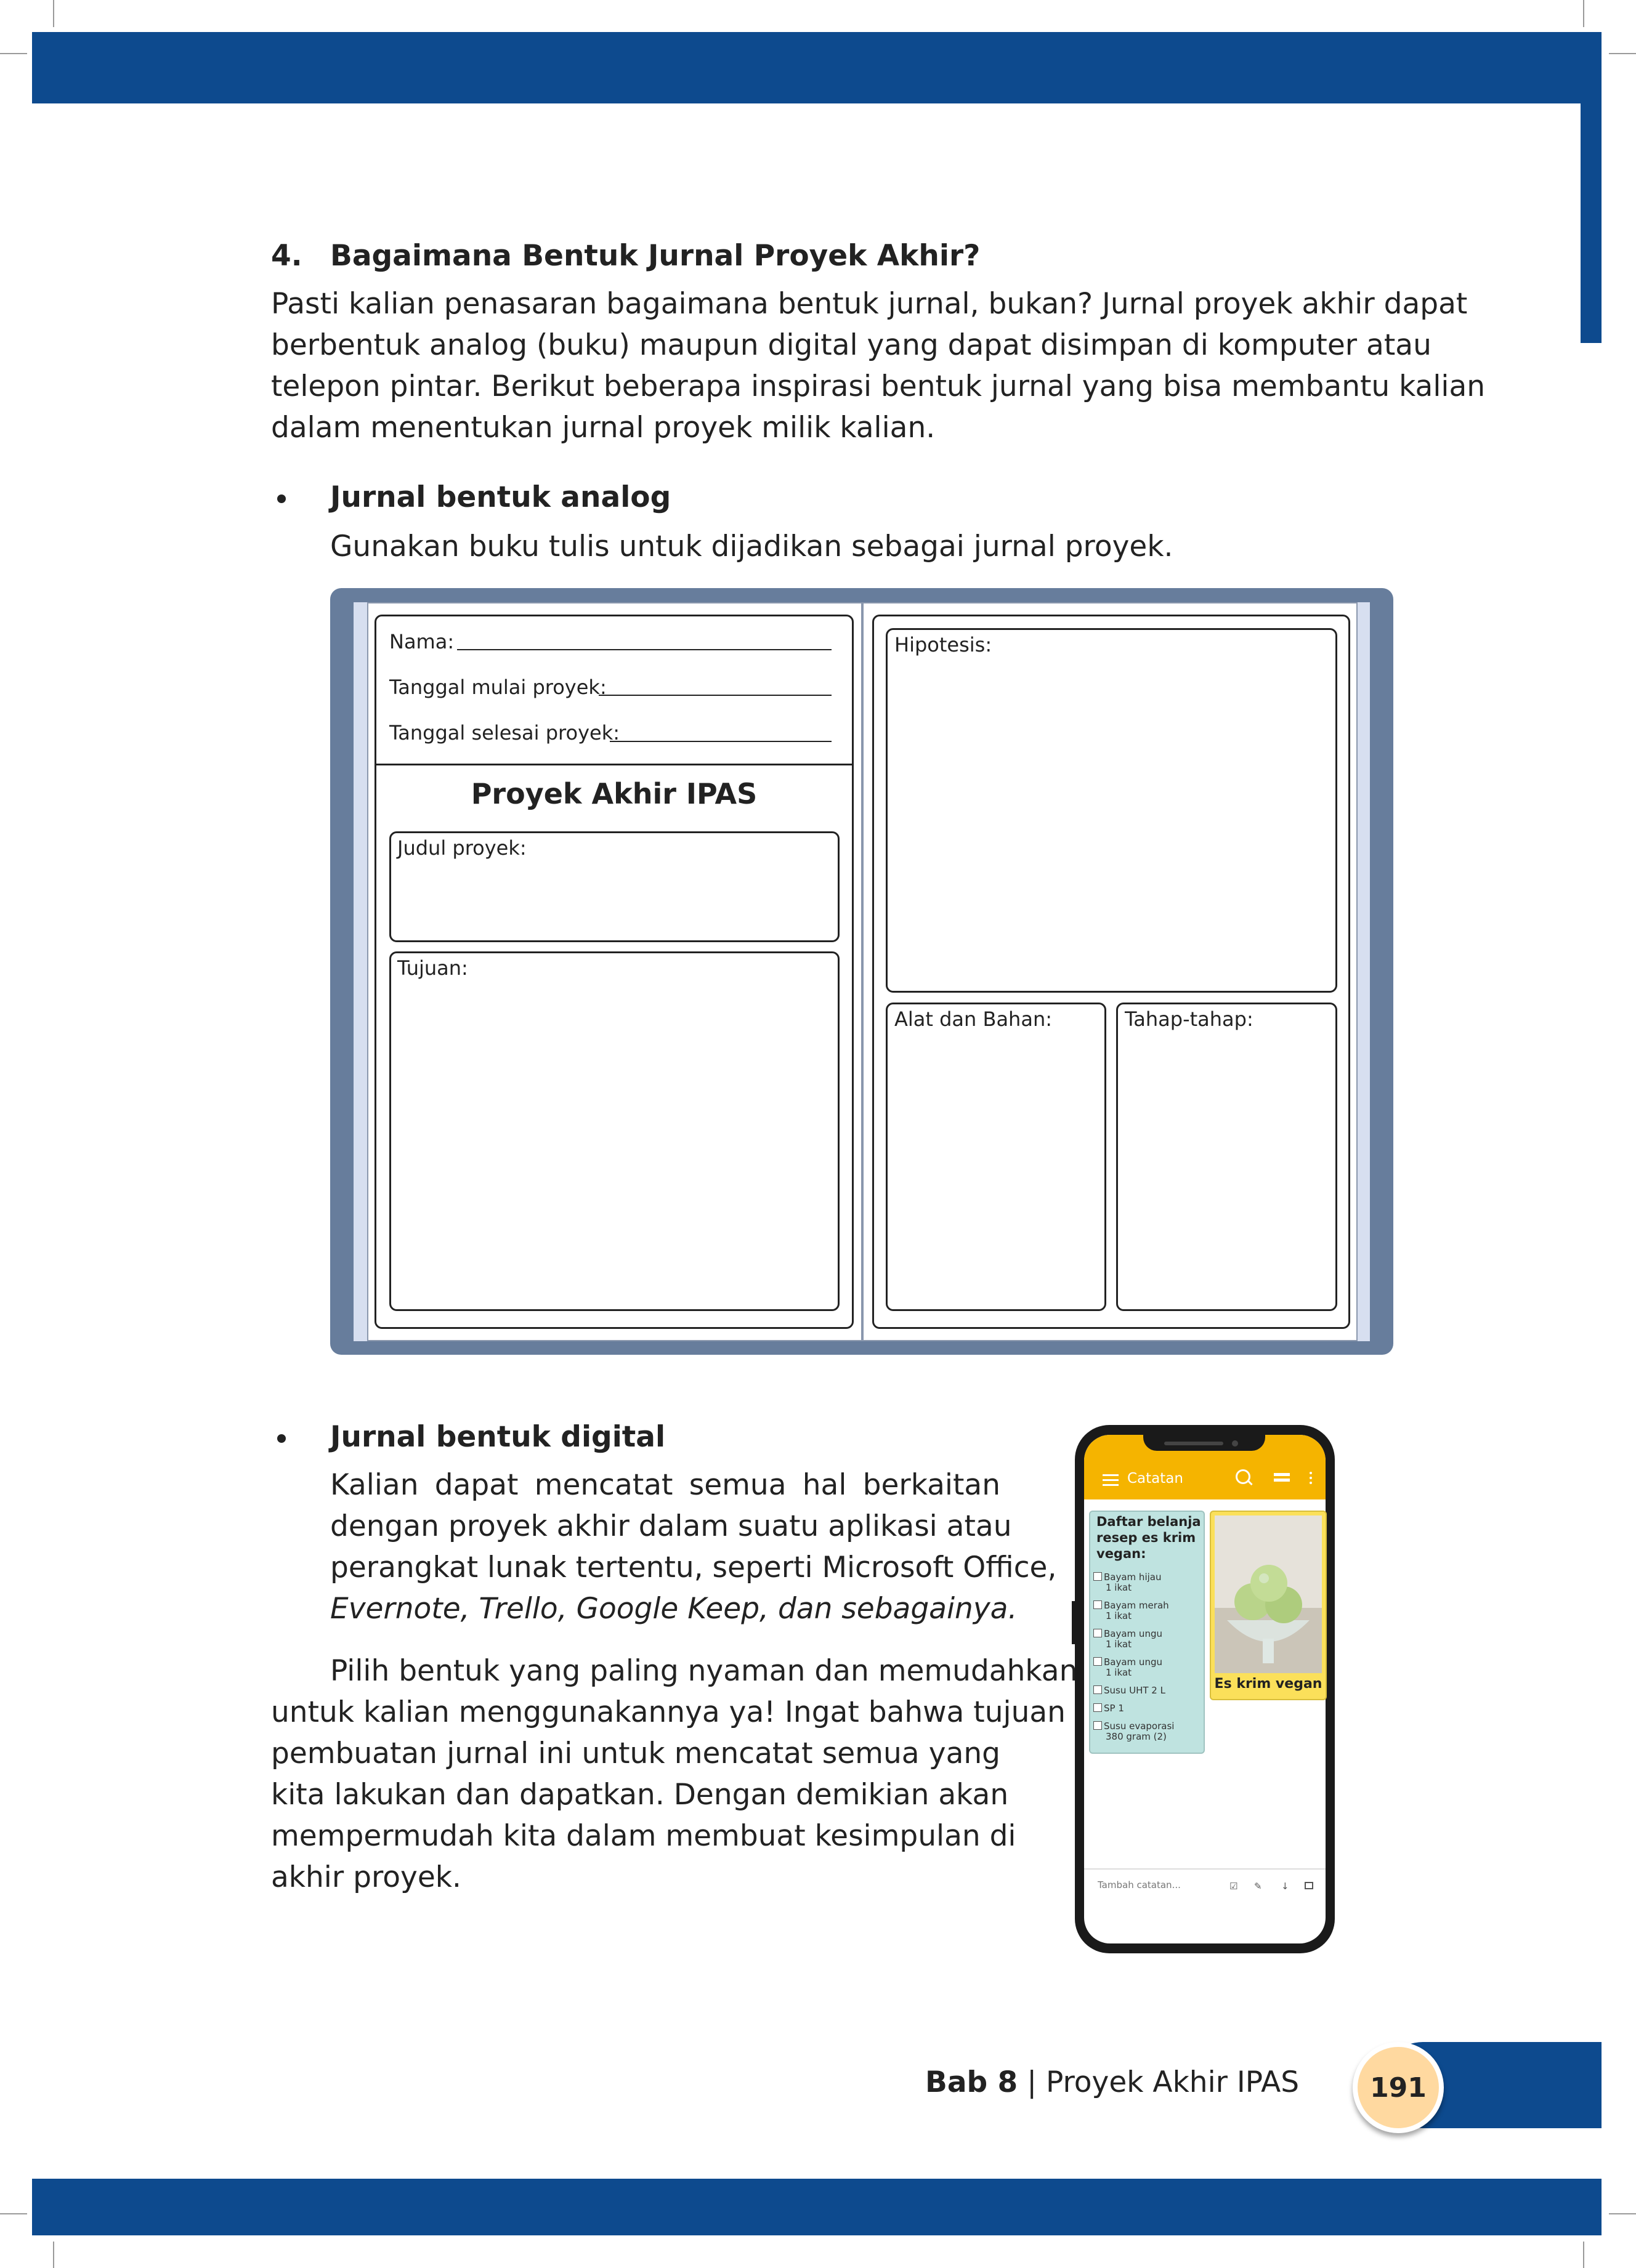 The image size is (1636, 2268). I want to click on note-title: Daftar belanja resep es krim vegan:, so click(1148, 1538).